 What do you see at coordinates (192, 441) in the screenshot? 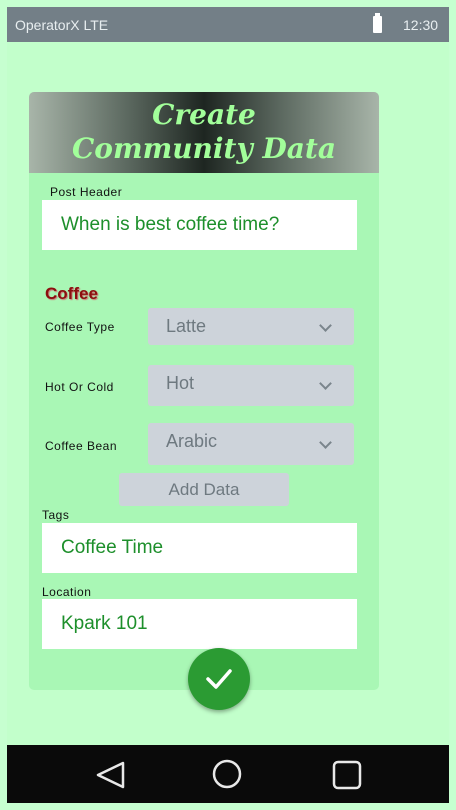
I see `coffee-bean-value: Arabic` at bounding box center [192, 441].